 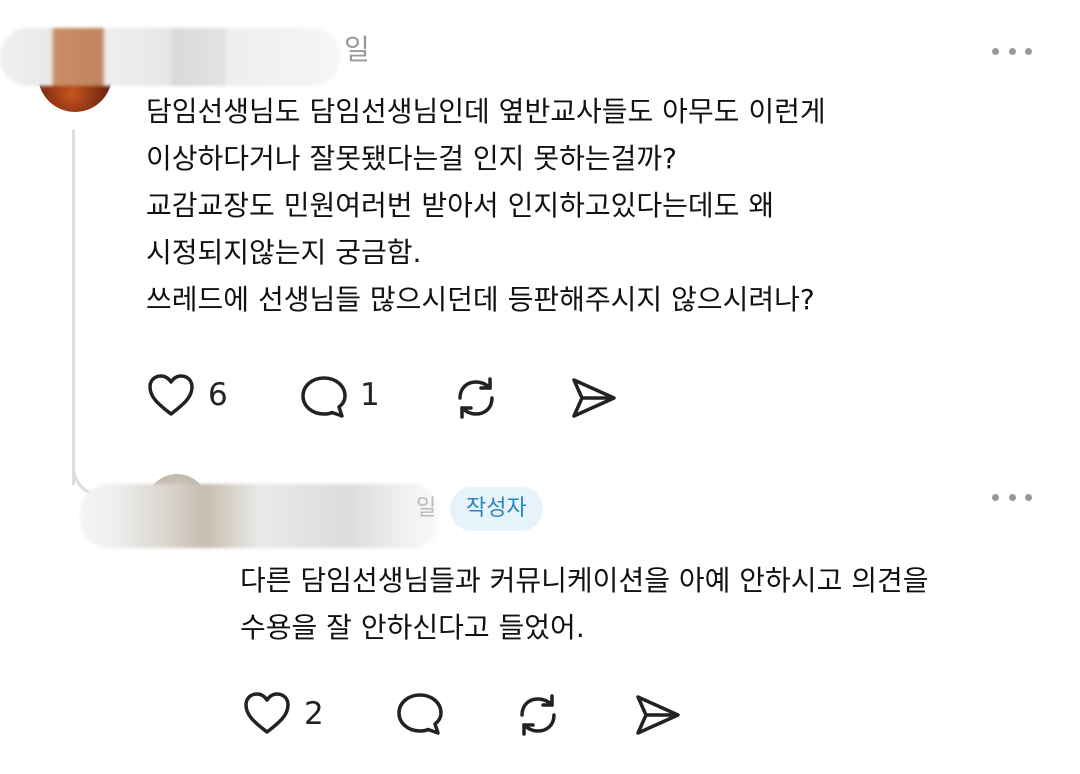 What do you see at coordinates (460, 205) in the screenshot?
I see `post-text-line: 교감교장도 민원여러번 받아서 인지하고있다는데도 왜` at bounding box center [460, 205].